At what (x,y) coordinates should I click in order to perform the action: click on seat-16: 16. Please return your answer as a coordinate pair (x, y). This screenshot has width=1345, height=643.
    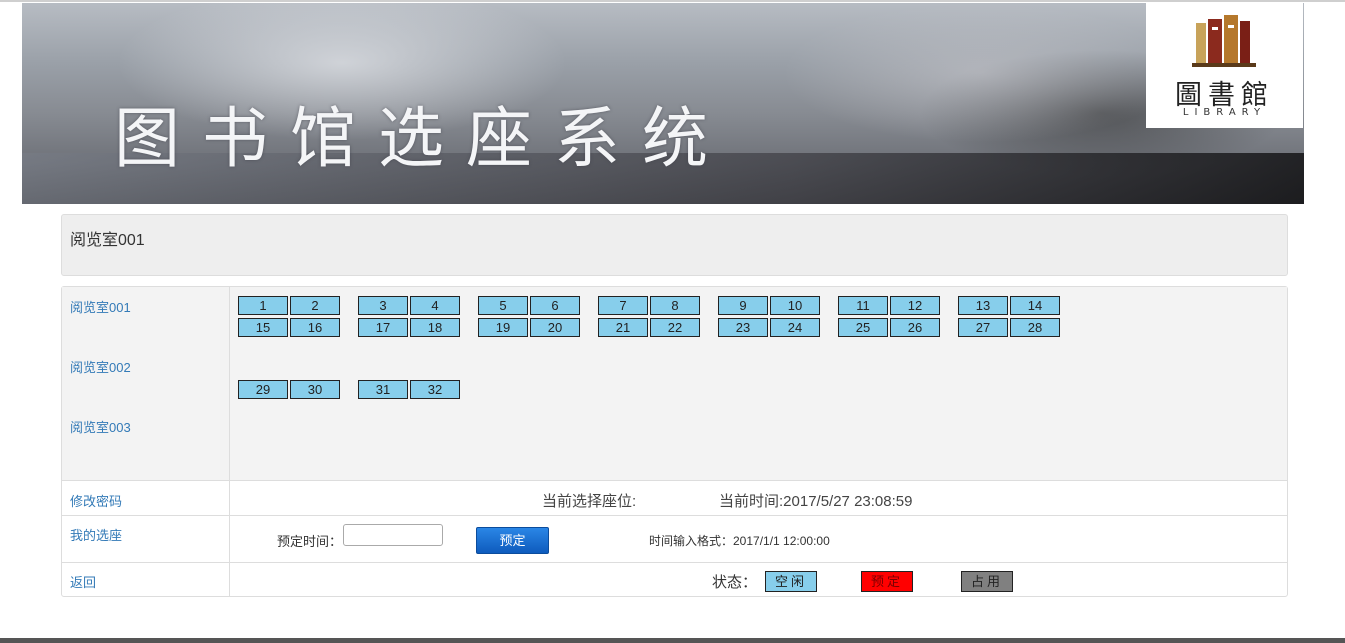
    Looking at the image, I should click on (315, 327).